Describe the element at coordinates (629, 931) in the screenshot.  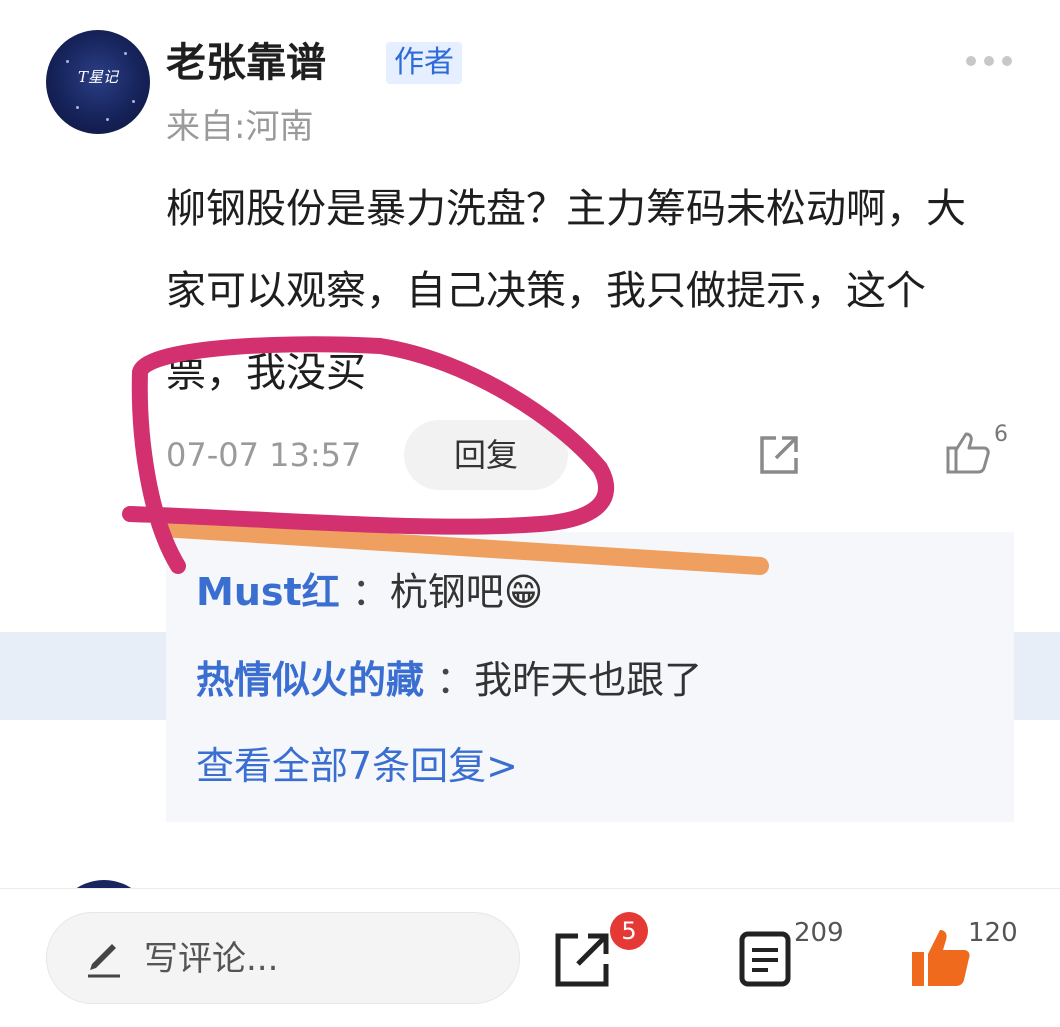
I see `share-count-badge: 5` at that location.